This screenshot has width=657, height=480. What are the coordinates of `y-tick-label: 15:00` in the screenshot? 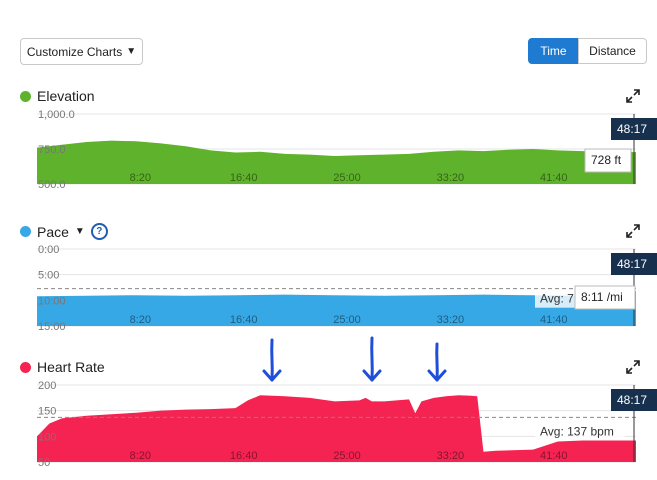 It's located at (52, 327).